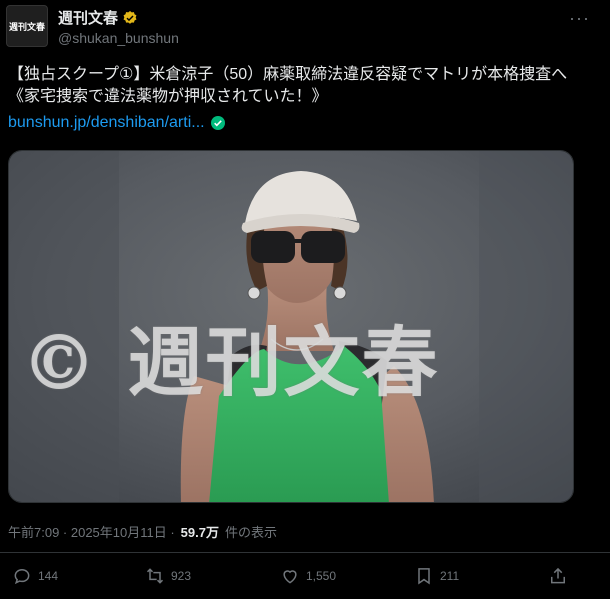  I want to click on share-icon, so click(558, 575).